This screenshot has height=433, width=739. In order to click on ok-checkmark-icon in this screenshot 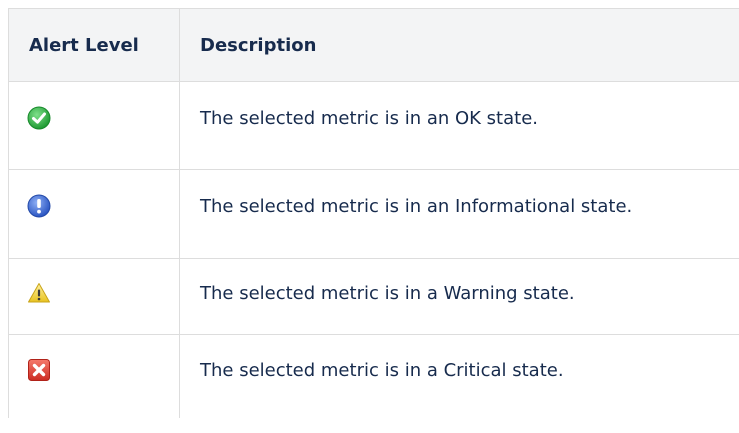, I will do `click(39, 118)`.